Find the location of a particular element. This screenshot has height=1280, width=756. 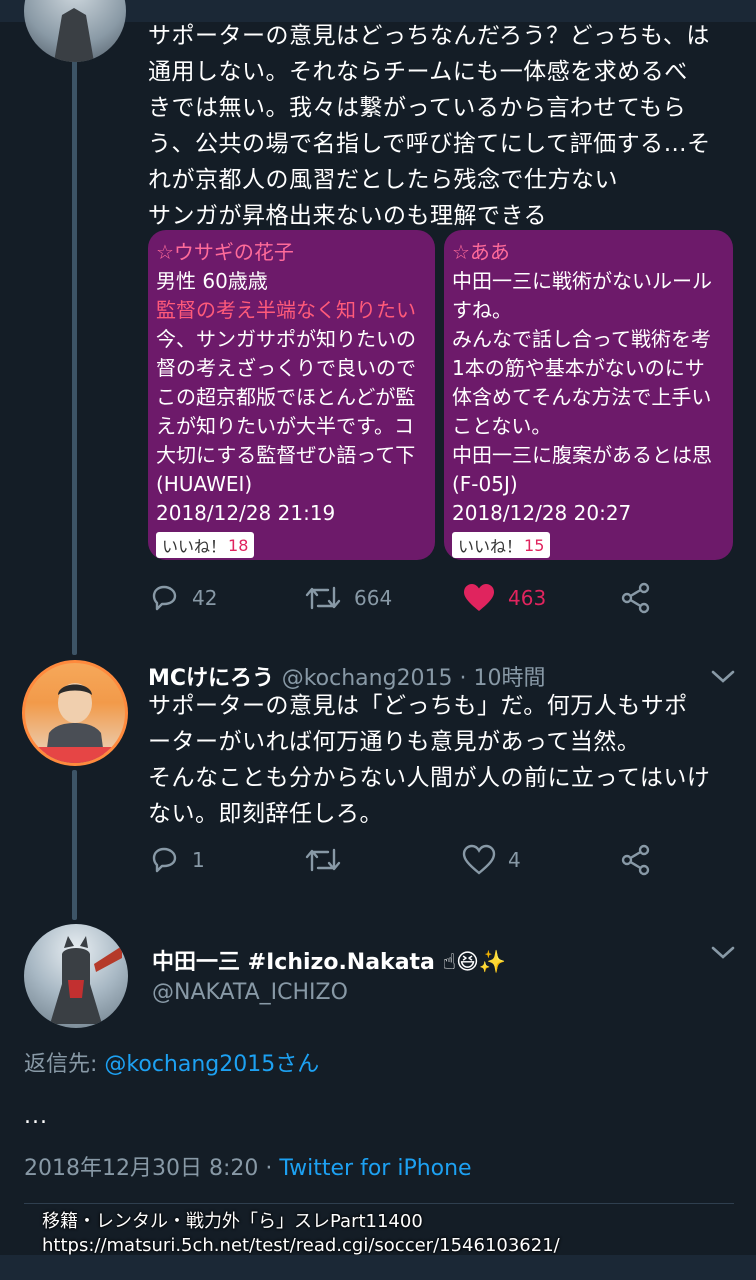

retweet-button: 664 is located at coordinates (348, 598).